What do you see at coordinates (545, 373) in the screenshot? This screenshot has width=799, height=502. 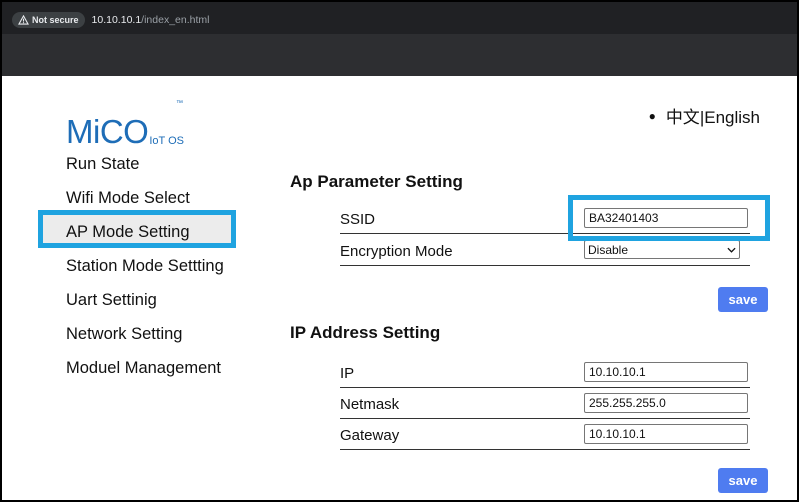 I see `ip-row: IP` at bounding box center [545, 373].